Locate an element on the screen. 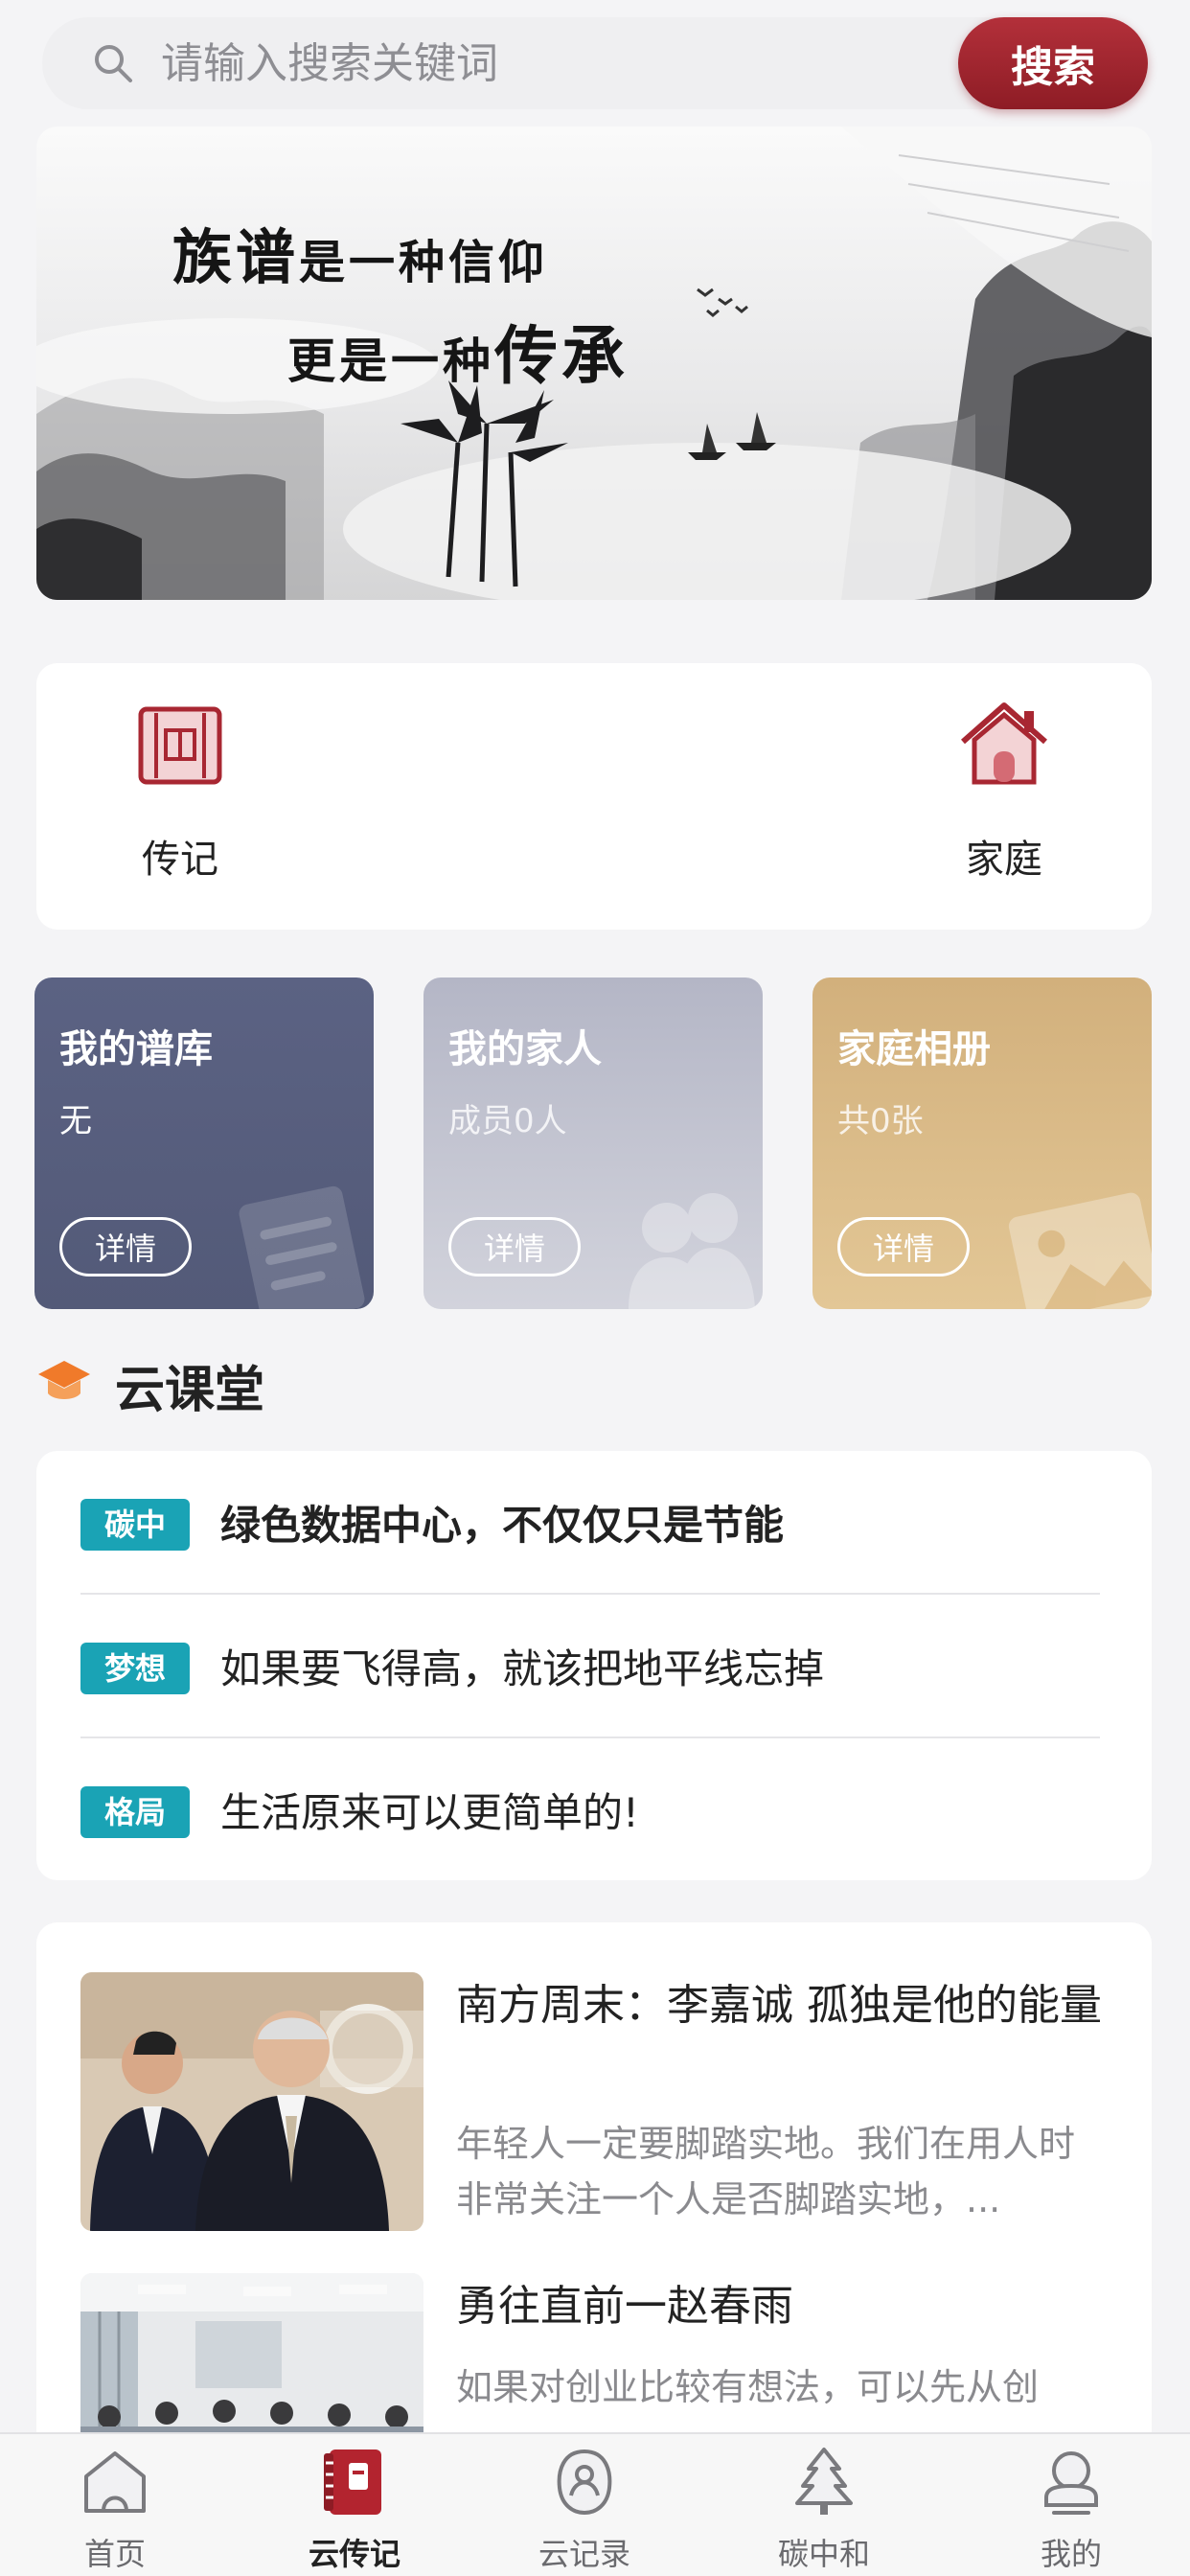 The width and height of the screenshot is (1190, 2576). course-tag: 碳中 is located at coordinates (135, 1525).